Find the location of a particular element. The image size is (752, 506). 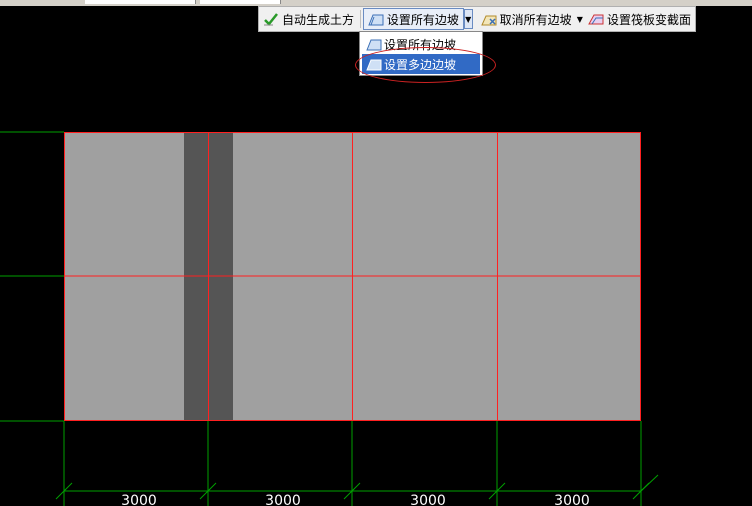

set-all-slopes-button: 设置所有边坡 is located at coordinates (413, 19).